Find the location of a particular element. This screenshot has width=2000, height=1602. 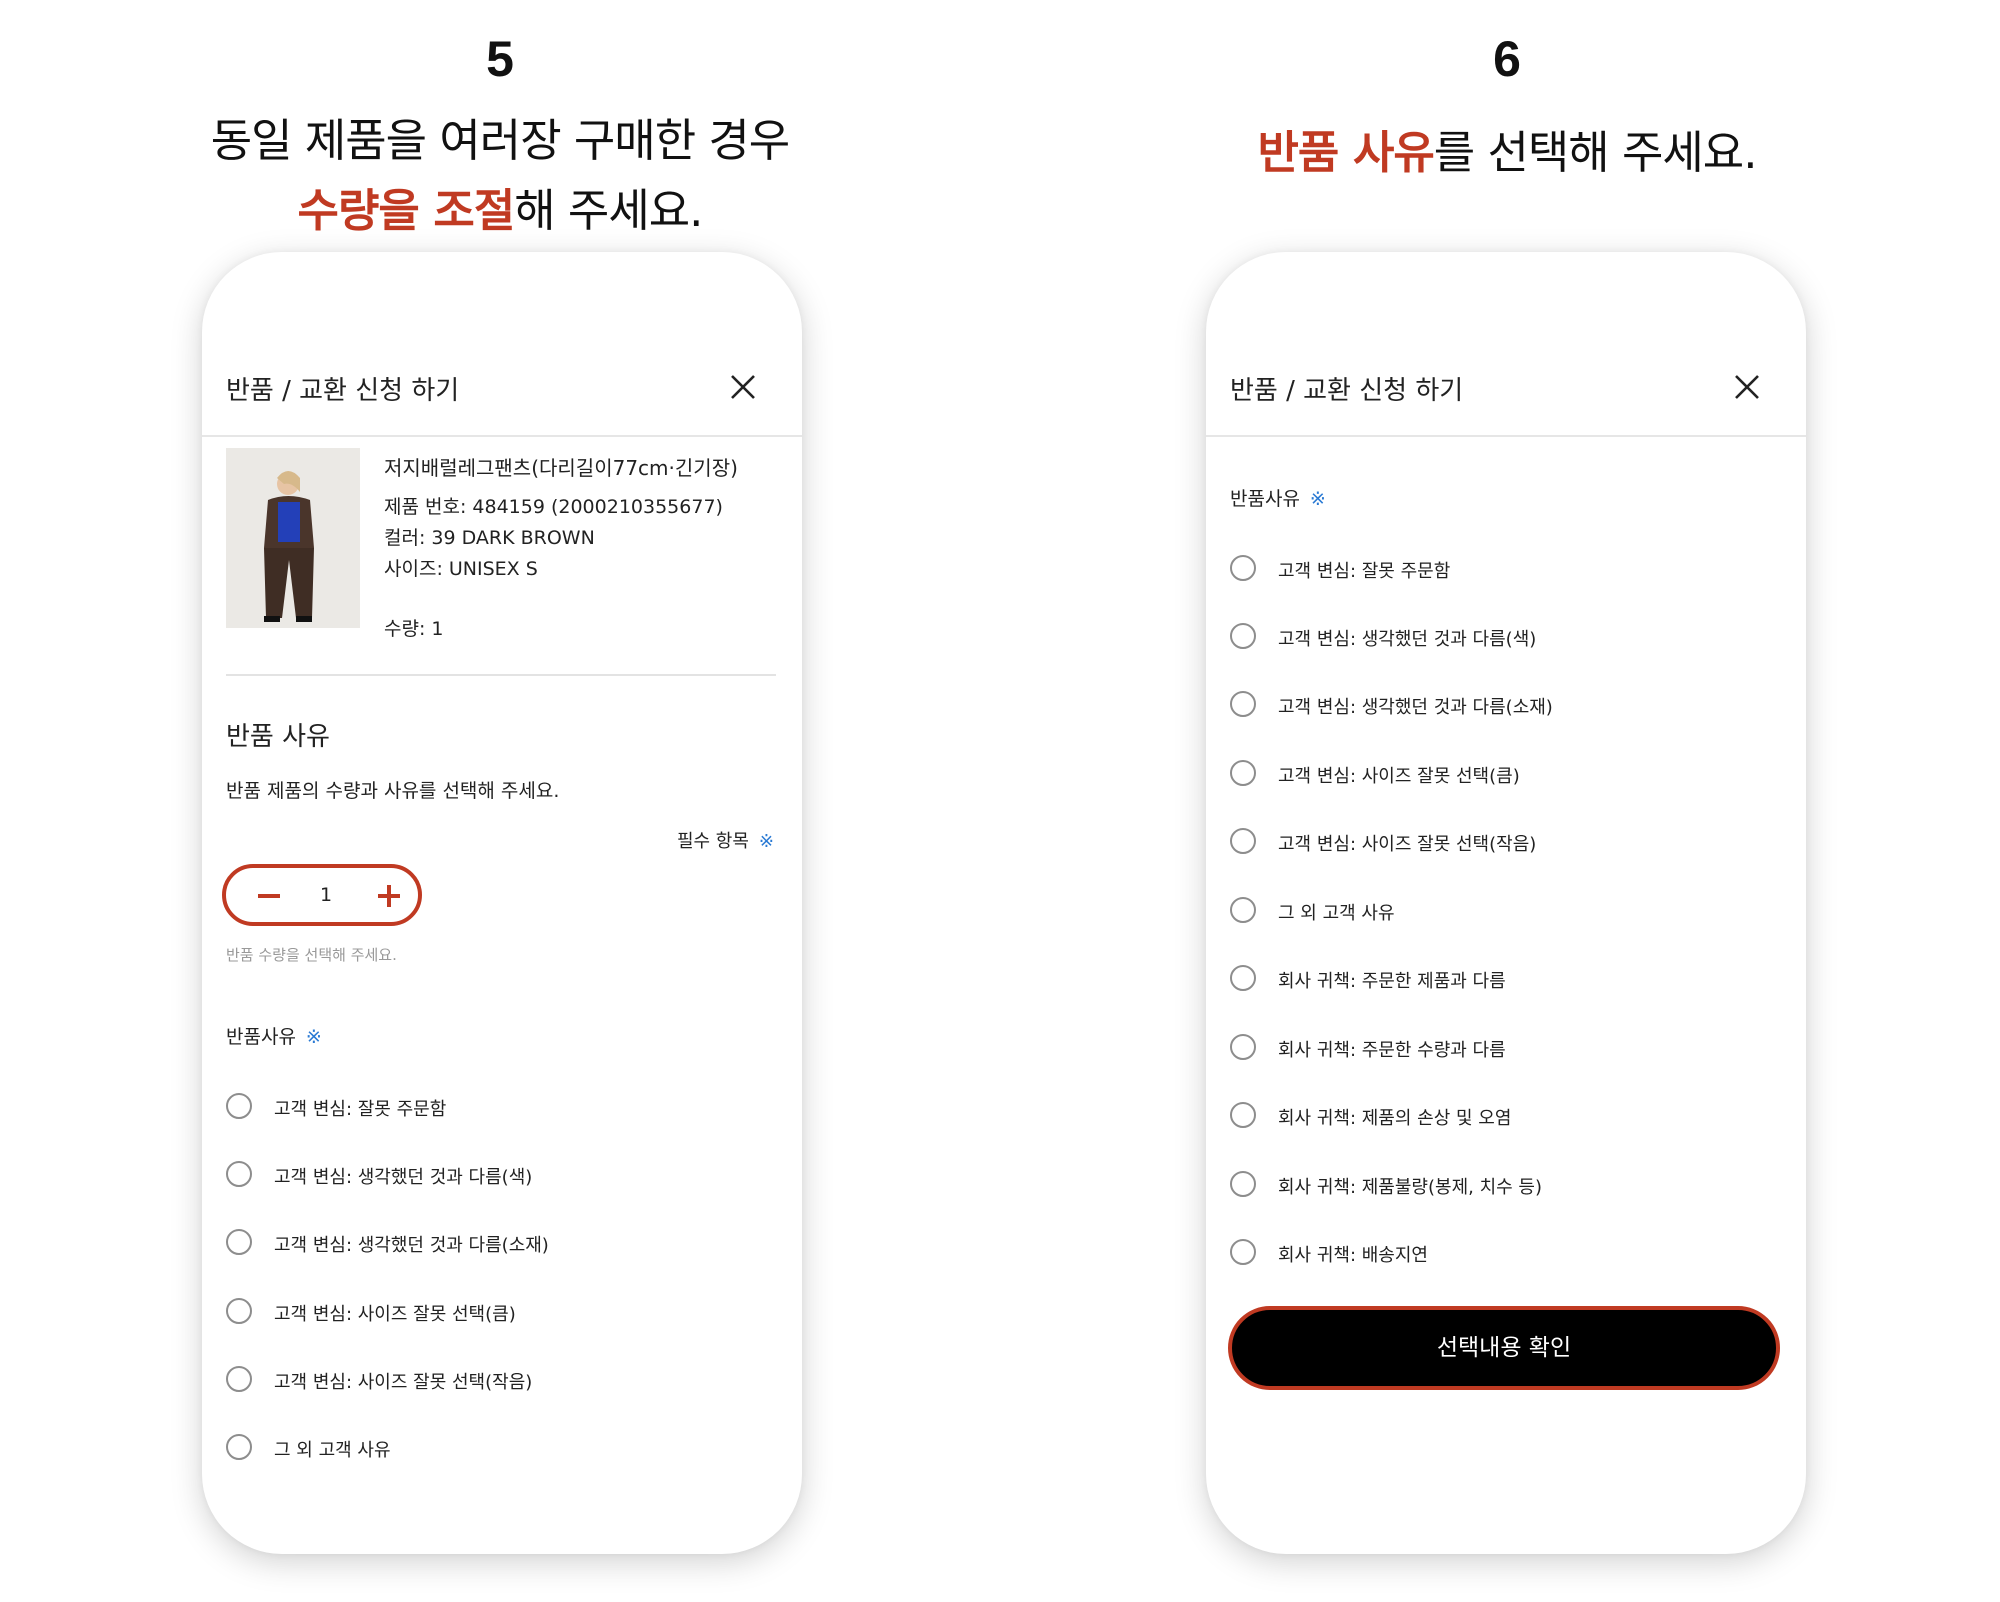

product-size: 사이즈: UNISEX S is located at coordinates (461, 569).